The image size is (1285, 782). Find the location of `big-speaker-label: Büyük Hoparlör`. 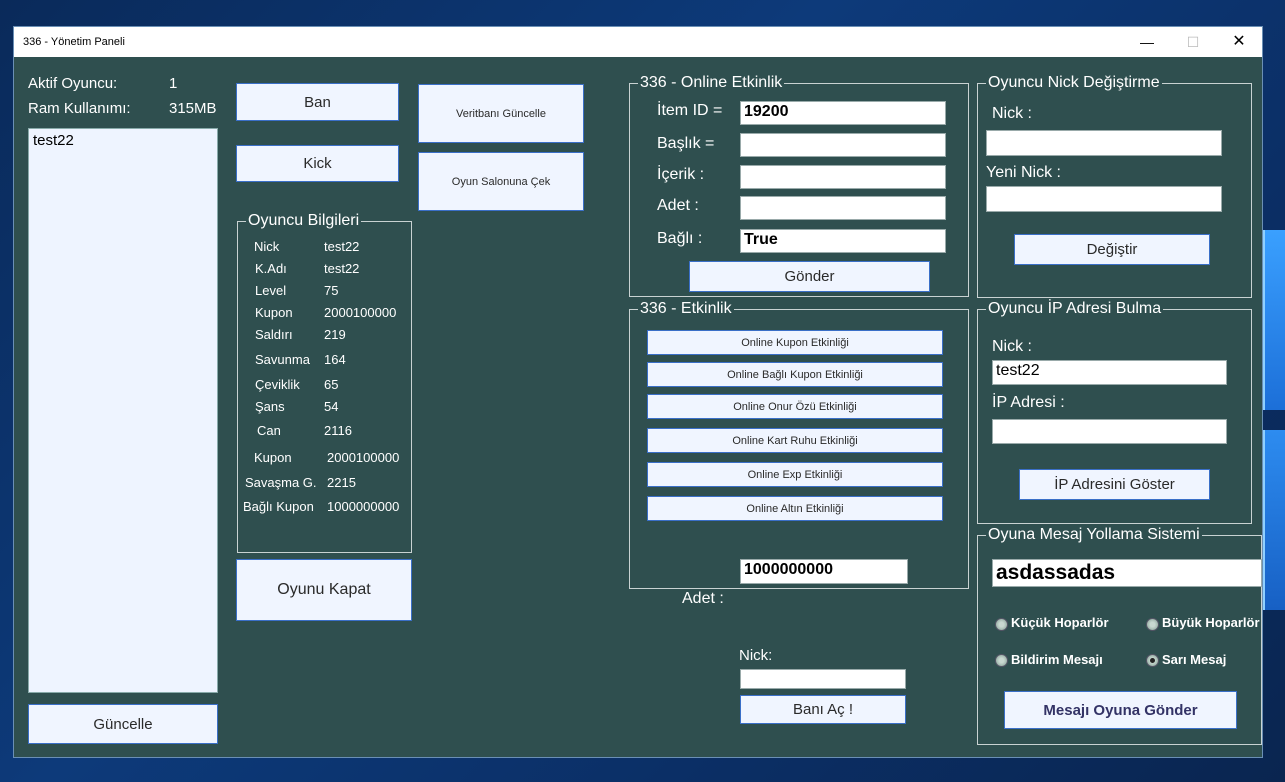

big-speaker-label: Büyük Hoparlör is located at coordinates (1211, 622).